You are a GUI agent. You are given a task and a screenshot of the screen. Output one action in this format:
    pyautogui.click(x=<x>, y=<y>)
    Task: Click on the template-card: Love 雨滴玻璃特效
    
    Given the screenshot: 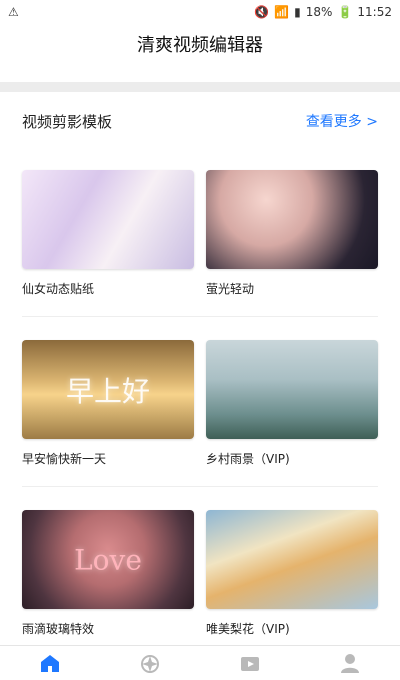 What is the action you would take?
    pyautogui.click(x=108, y=573)
    